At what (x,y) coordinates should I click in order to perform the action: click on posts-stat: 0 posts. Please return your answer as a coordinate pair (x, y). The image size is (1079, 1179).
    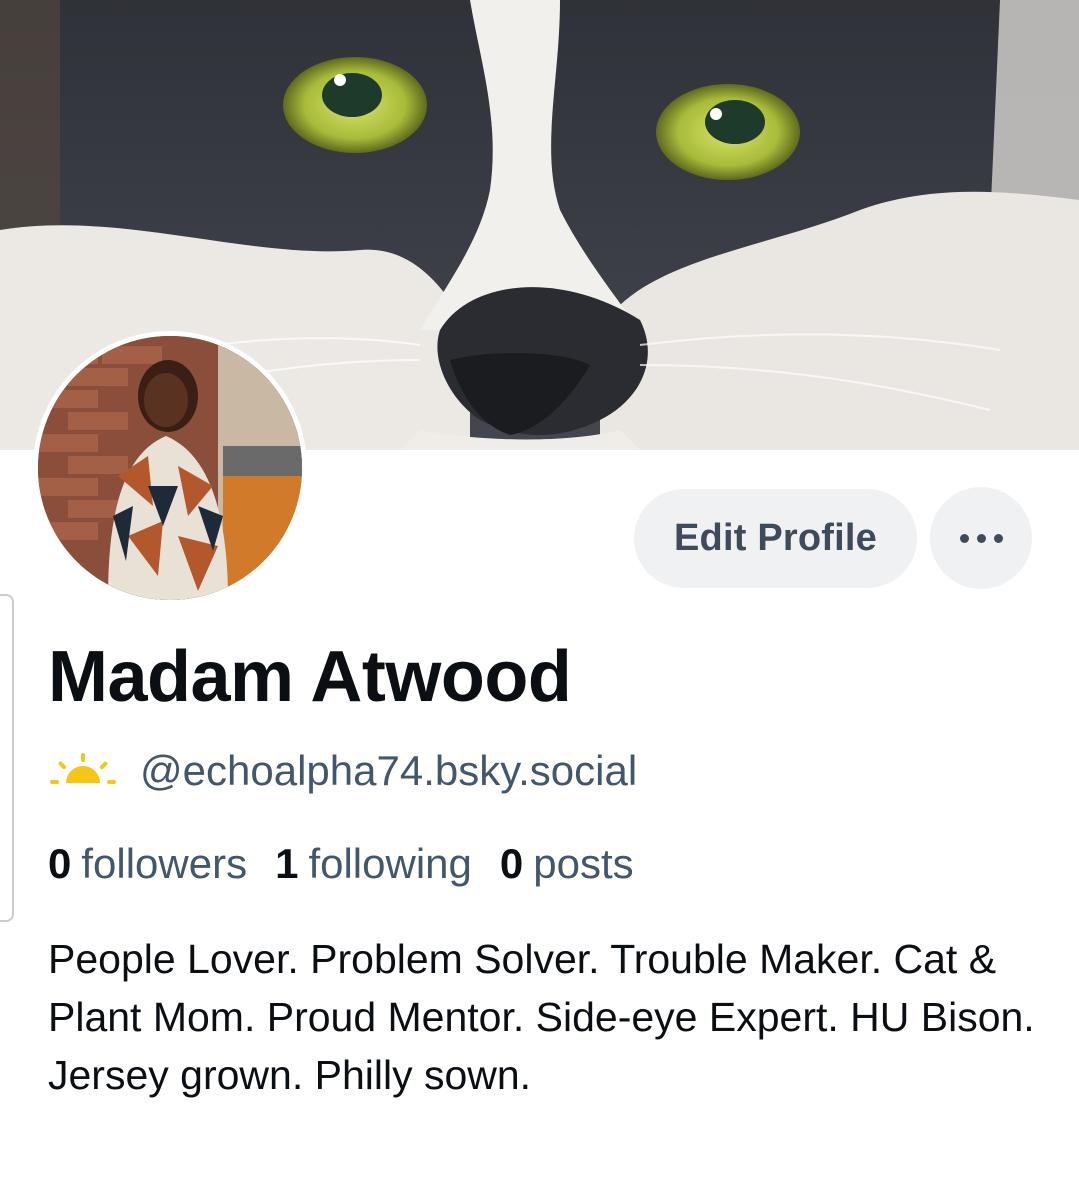
    Looking at the image, I should click on (567, 864).